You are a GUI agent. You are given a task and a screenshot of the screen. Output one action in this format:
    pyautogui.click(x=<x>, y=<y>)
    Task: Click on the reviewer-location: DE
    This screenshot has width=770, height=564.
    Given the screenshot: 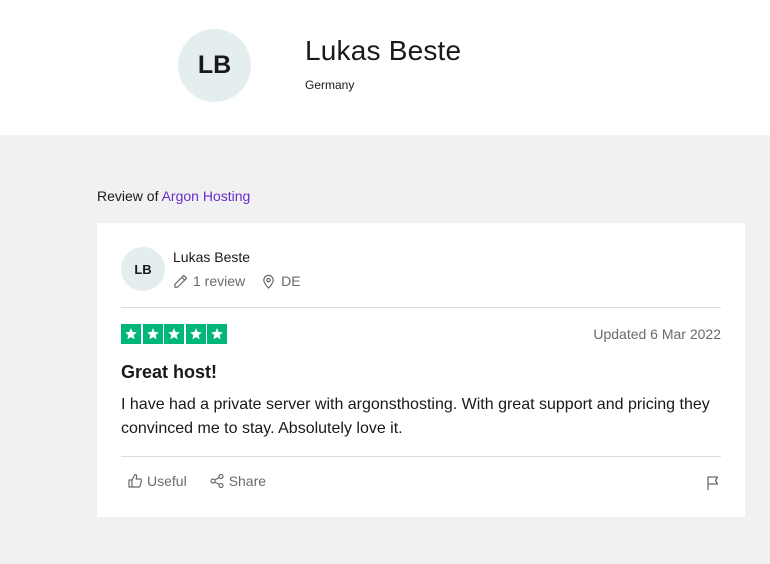 What is the action you would take?
    pyautogui.click(x=281, y=281)
    